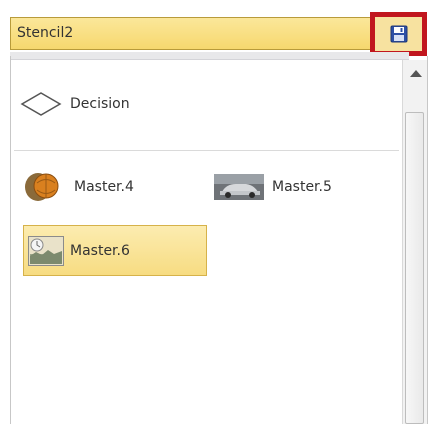 Image resolution: width=439 pixels, height=424 pixels. What do you see at coordinates (42, 187) in the screenshot?
I see `orange-balls-icon` at bounding box center [42, 187].